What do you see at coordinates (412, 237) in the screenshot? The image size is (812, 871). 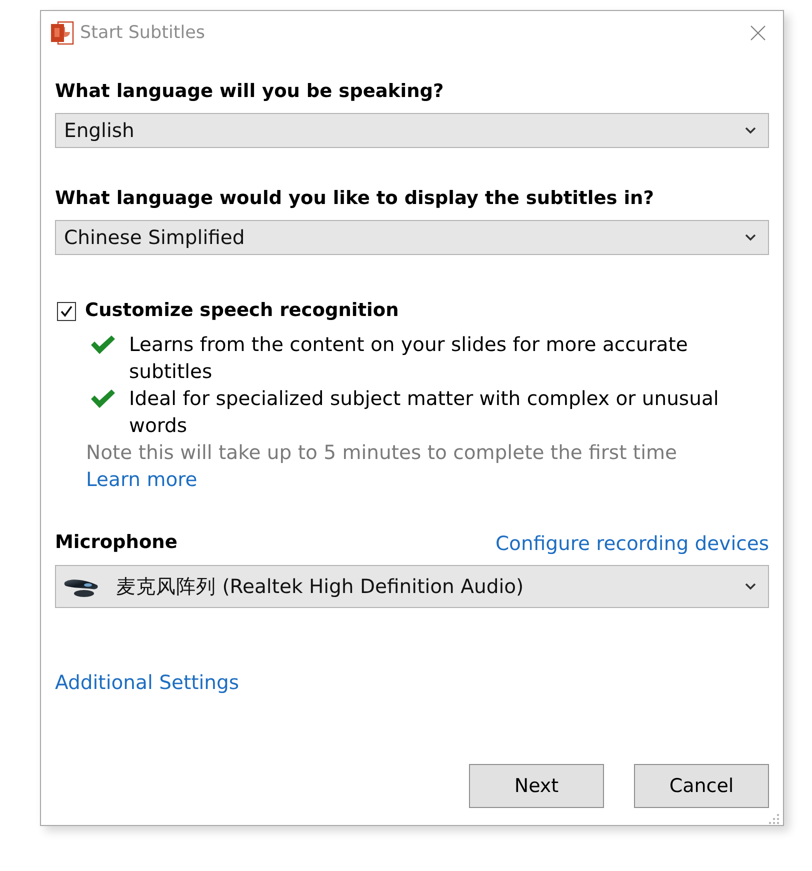 I see `dropdown: Chinese Simplified` at bounding box center [412, 237].